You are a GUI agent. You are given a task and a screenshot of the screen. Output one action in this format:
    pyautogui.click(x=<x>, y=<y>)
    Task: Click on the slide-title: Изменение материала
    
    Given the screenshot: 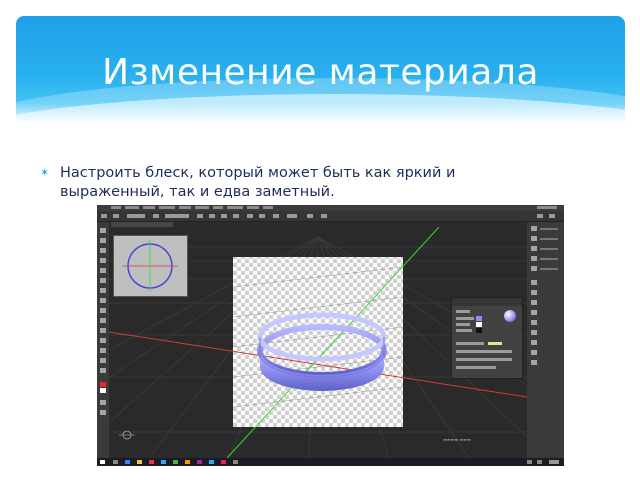 What is the action you would take?
    pyautogui.click(x=320, y=72)
    